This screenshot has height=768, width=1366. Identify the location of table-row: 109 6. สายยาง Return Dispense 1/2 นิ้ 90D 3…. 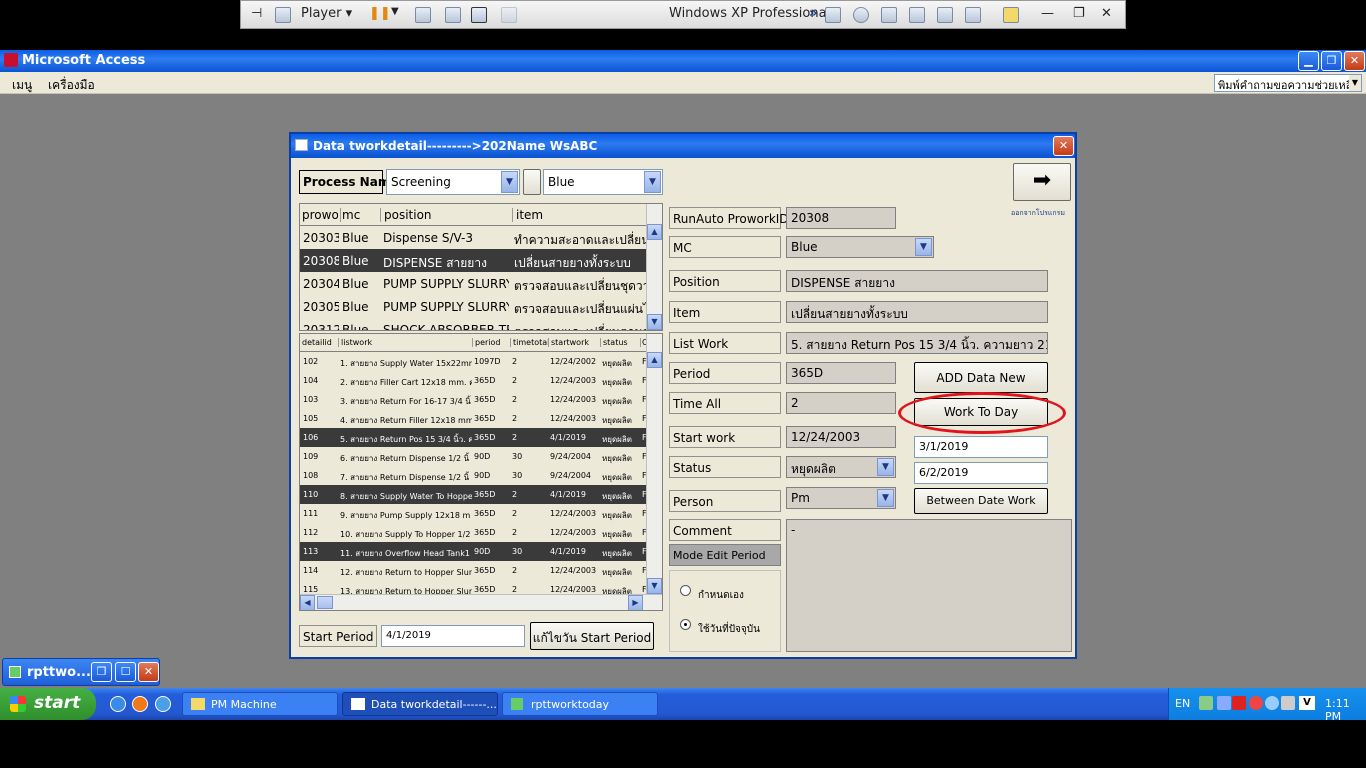
(474, 456).